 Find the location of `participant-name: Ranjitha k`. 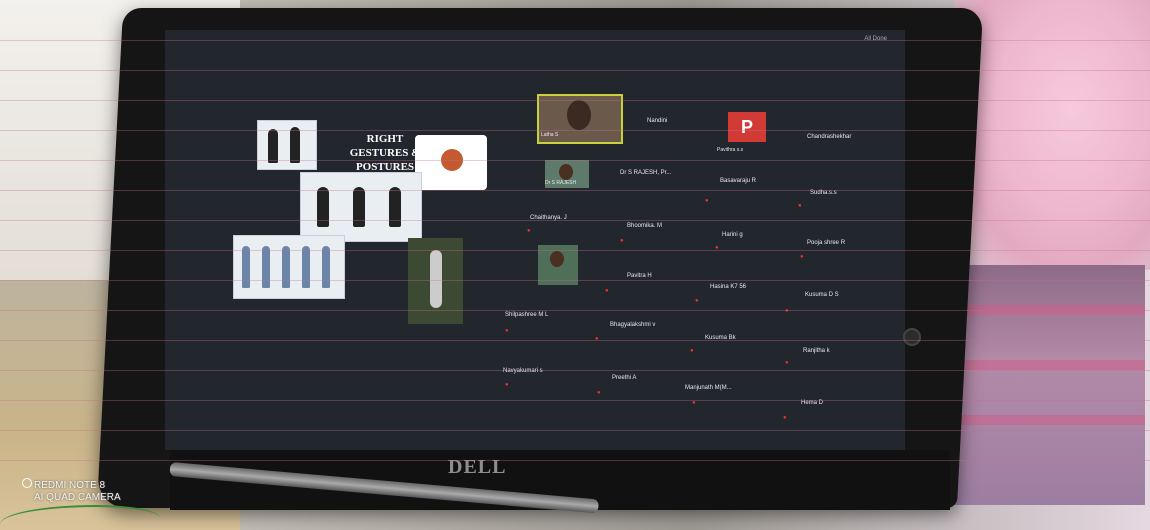

participant-name: Ranjitha k is located at coordinates (816, 351).